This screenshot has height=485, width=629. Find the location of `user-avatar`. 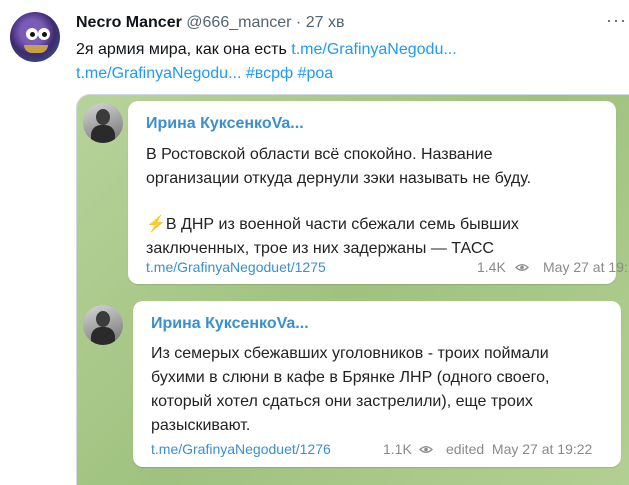

user-avatar is located at coordinates (35, 37).